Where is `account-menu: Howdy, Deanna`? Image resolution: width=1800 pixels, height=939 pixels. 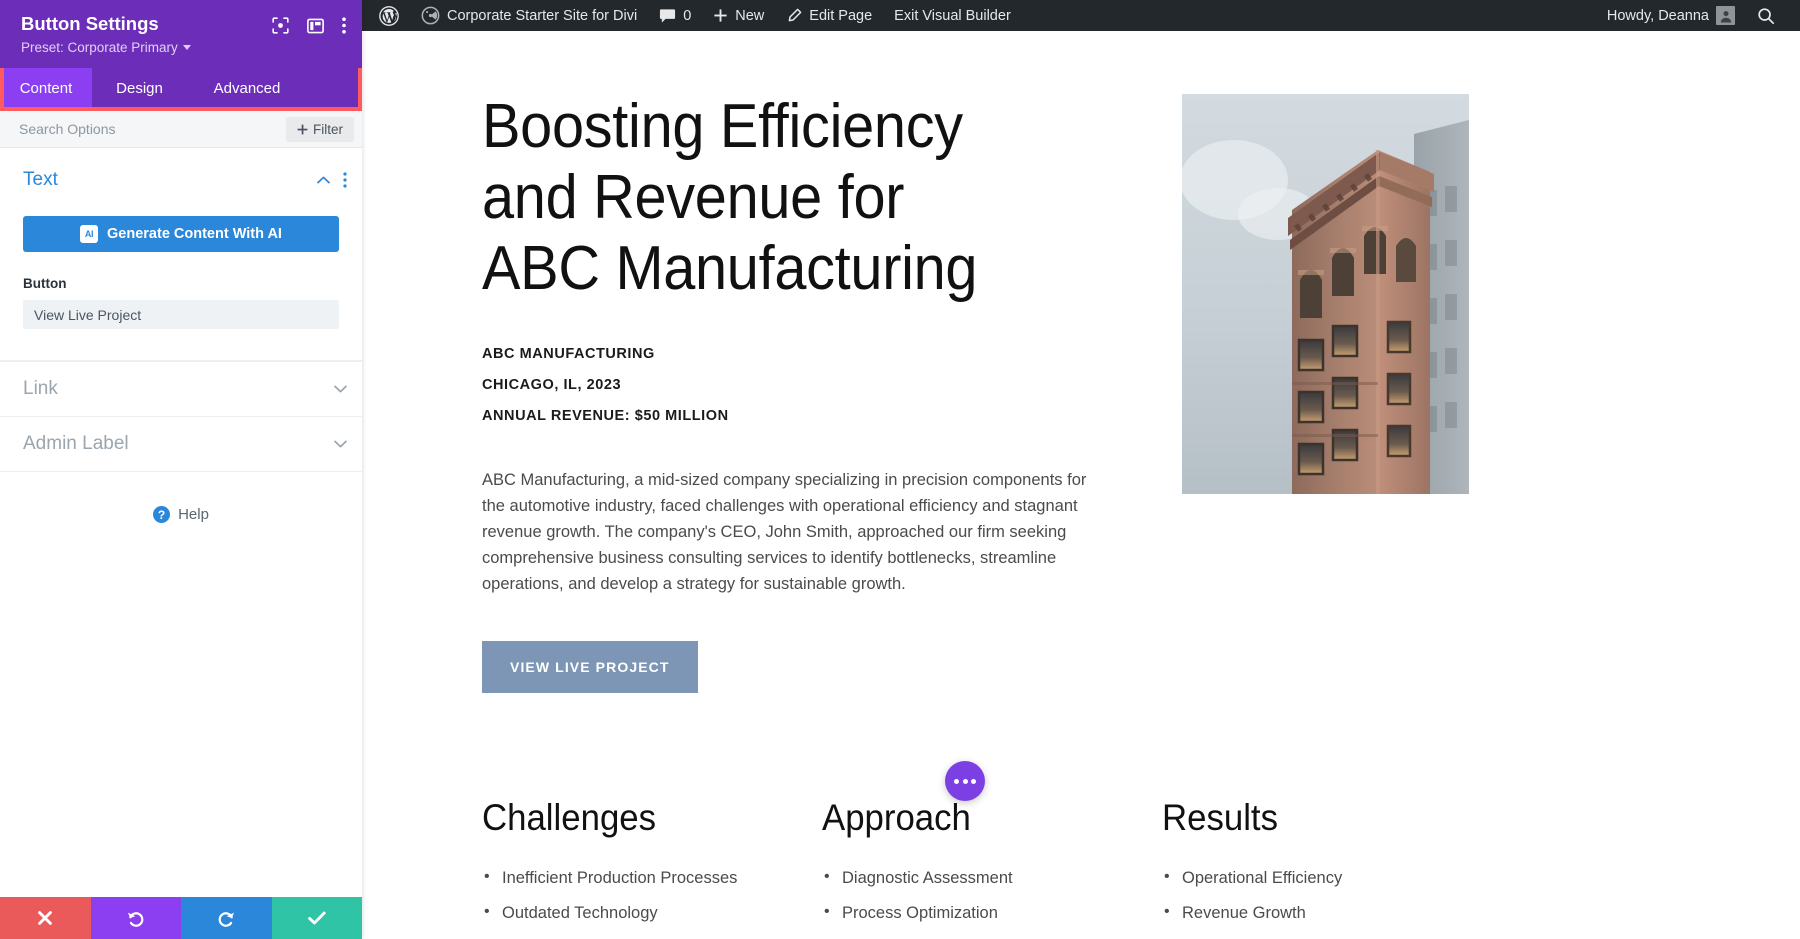 account-menu: Howdy, Deanna is located at coordinates (1671, 15).